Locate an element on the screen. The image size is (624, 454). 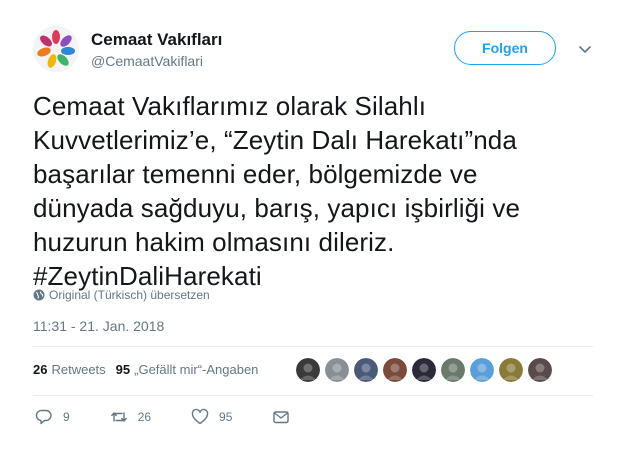
reply-count: 9 is located at coordinates (66, 417).